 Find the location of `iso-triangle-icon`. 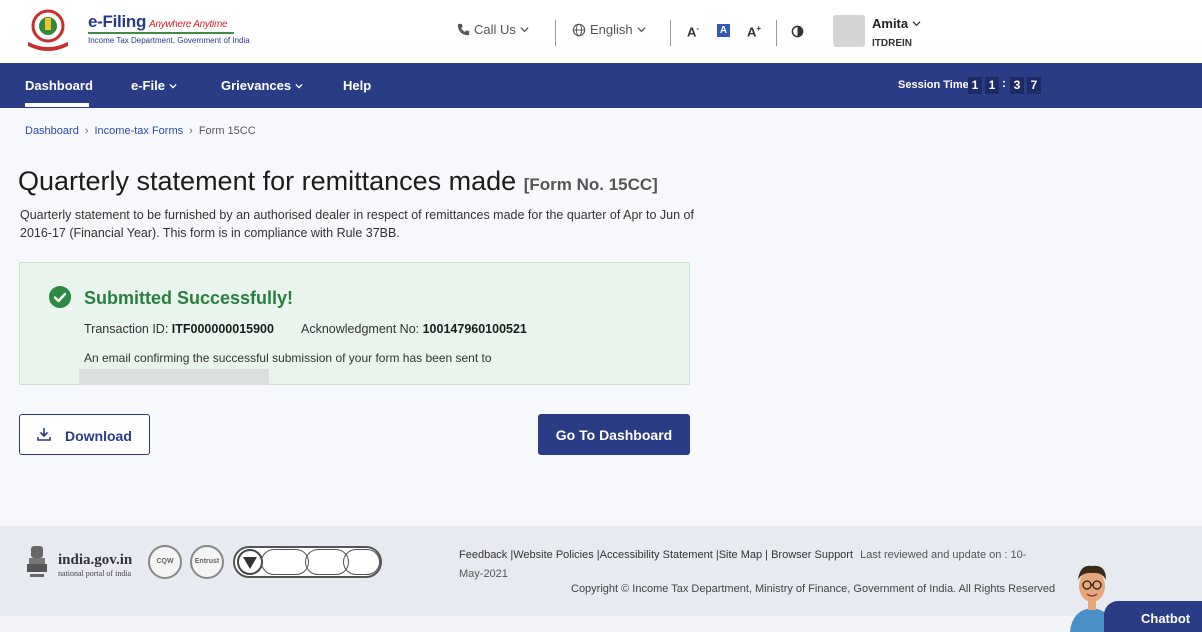

iso-triangle-icon is located at coordinates (250, 562).